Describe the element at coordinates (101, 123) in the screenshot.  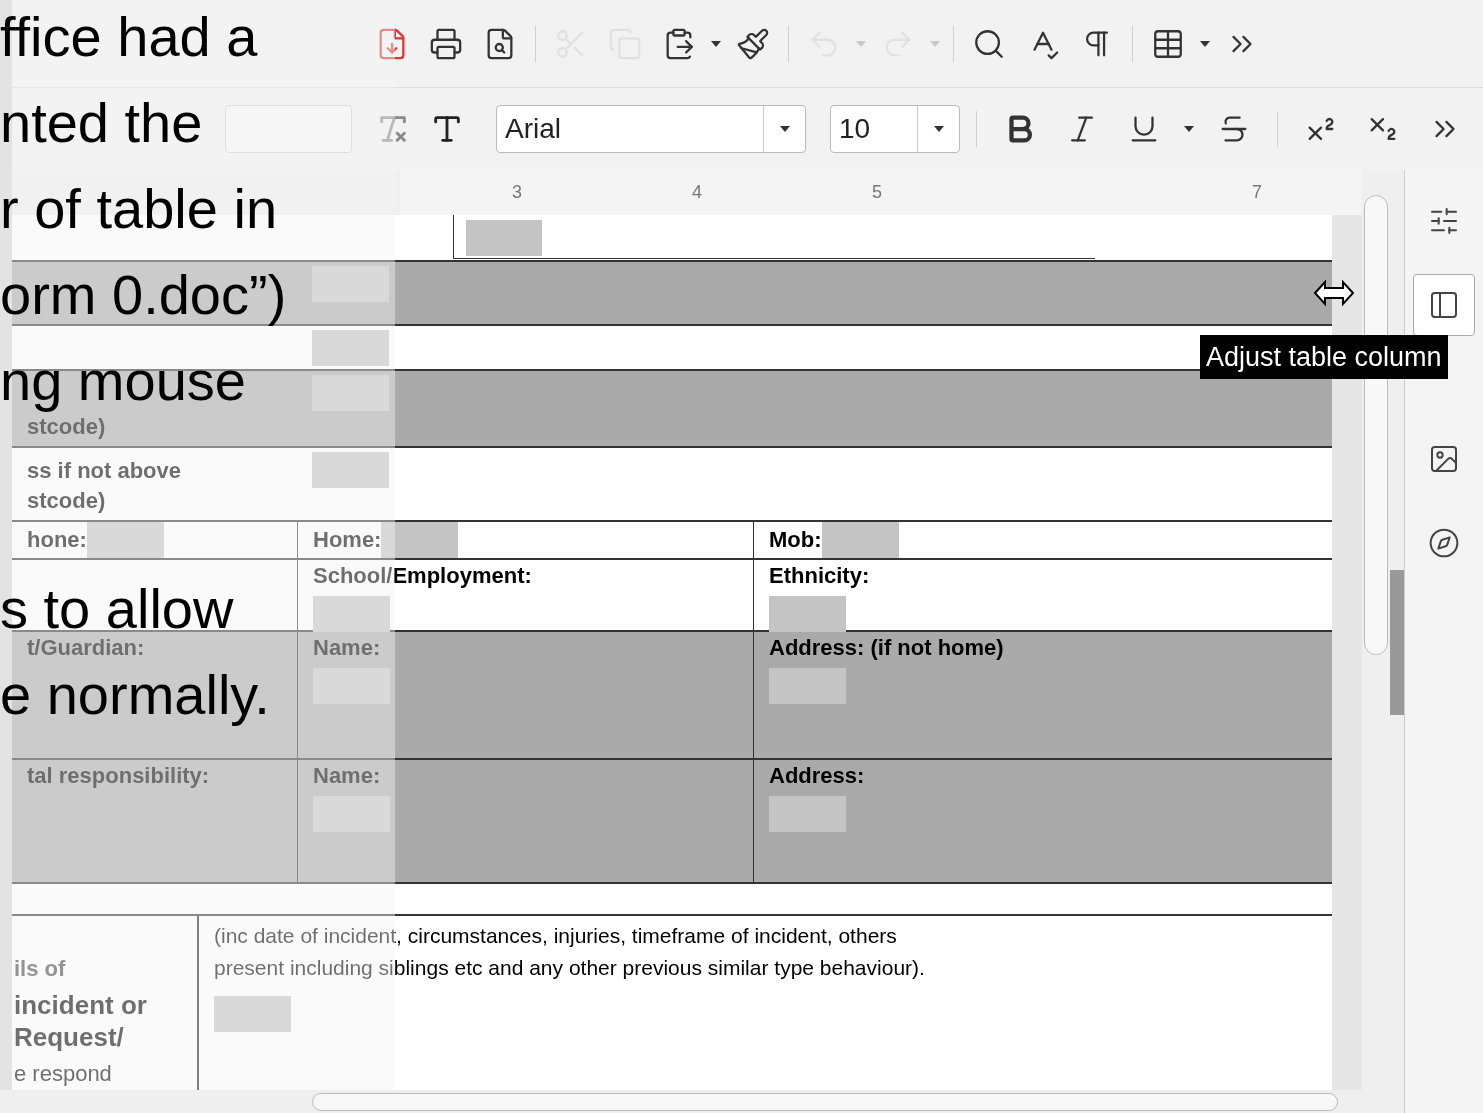
I see `caption-line: nted the` at that location.